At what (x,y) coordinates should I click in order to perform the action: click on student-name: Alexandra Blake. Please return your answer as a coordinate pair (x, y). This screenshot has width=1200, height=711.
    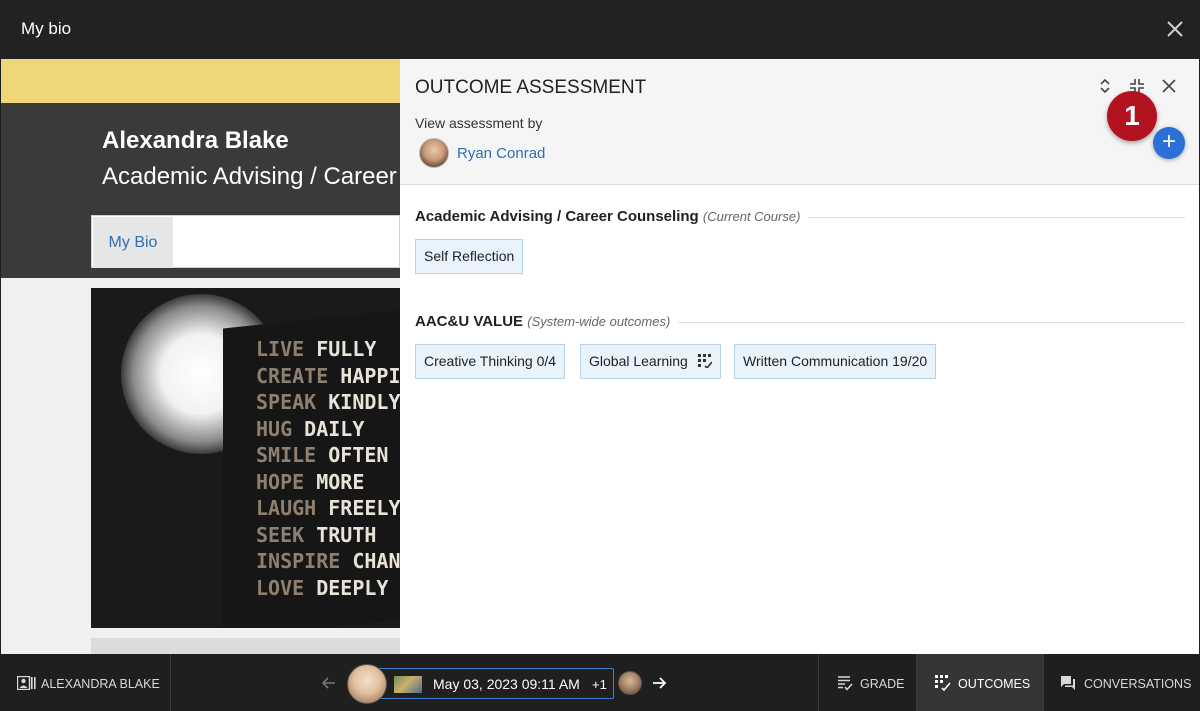
    Looking at the image, I should click on (195, 140).